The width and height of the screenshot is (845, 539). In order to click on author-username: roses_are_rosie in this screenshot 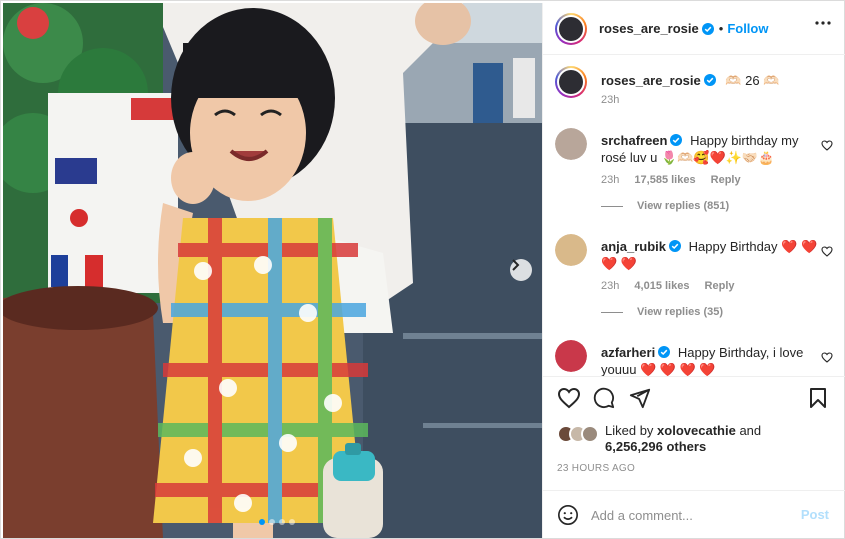, I will do `click(649, 28)`.